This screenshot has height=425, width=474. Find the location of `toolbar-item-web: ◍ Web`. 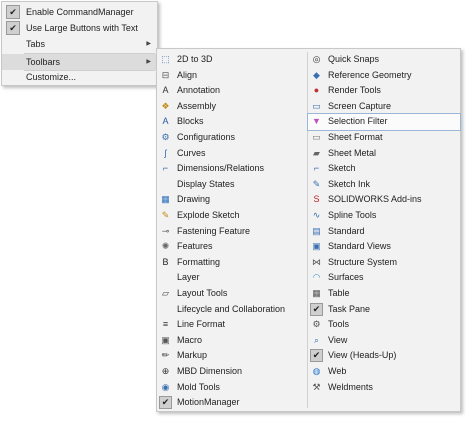

toolbar-item-web: ◍ Web is located at coordinates (384, 372).